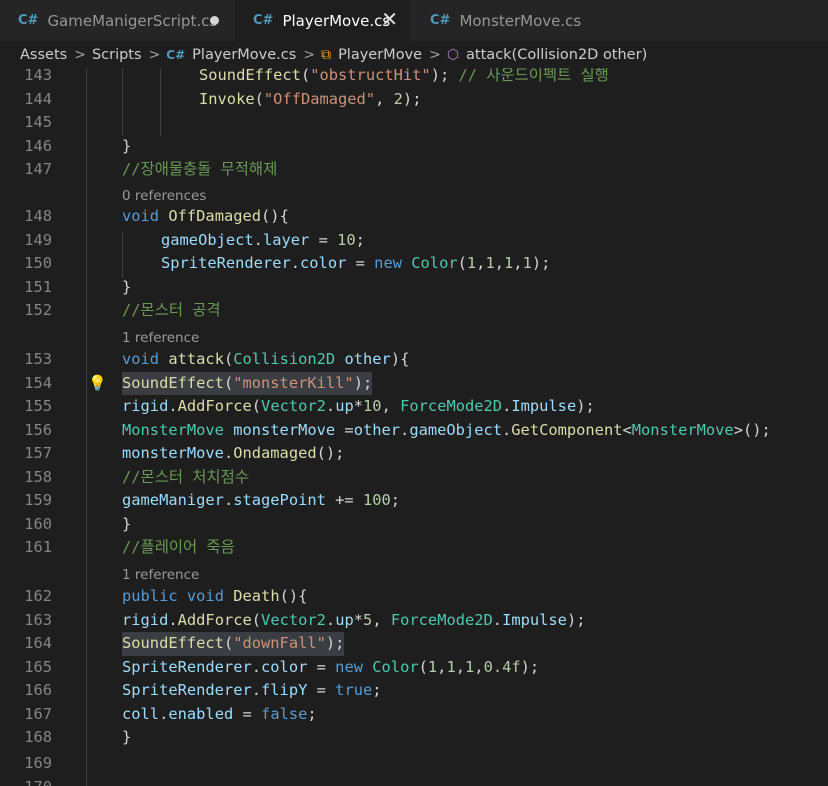 The width and height of the screenshot is (828, 786). I want to click on code-line: 147 //장애물충돌 무적해제, so click(414, 170).